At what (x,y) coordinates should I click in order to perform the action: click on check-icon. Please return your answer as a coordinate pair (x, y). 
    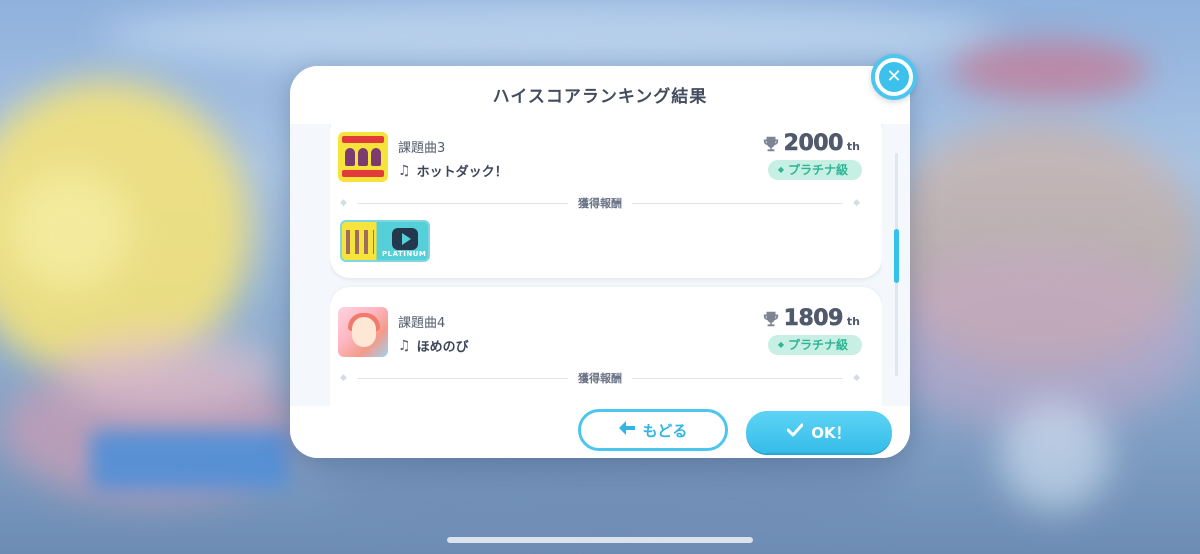
    Looking at the image, I should click on (795, 432).